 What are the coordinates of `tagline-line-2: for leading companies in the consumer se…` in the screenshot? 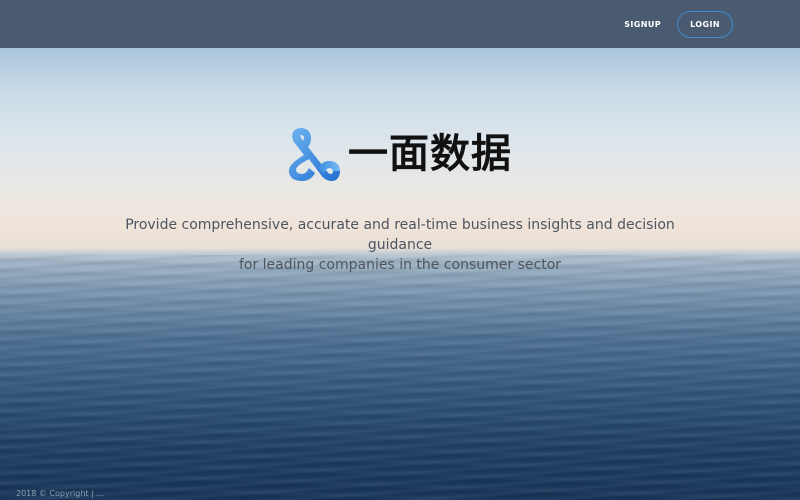 It's located at (400, 265).